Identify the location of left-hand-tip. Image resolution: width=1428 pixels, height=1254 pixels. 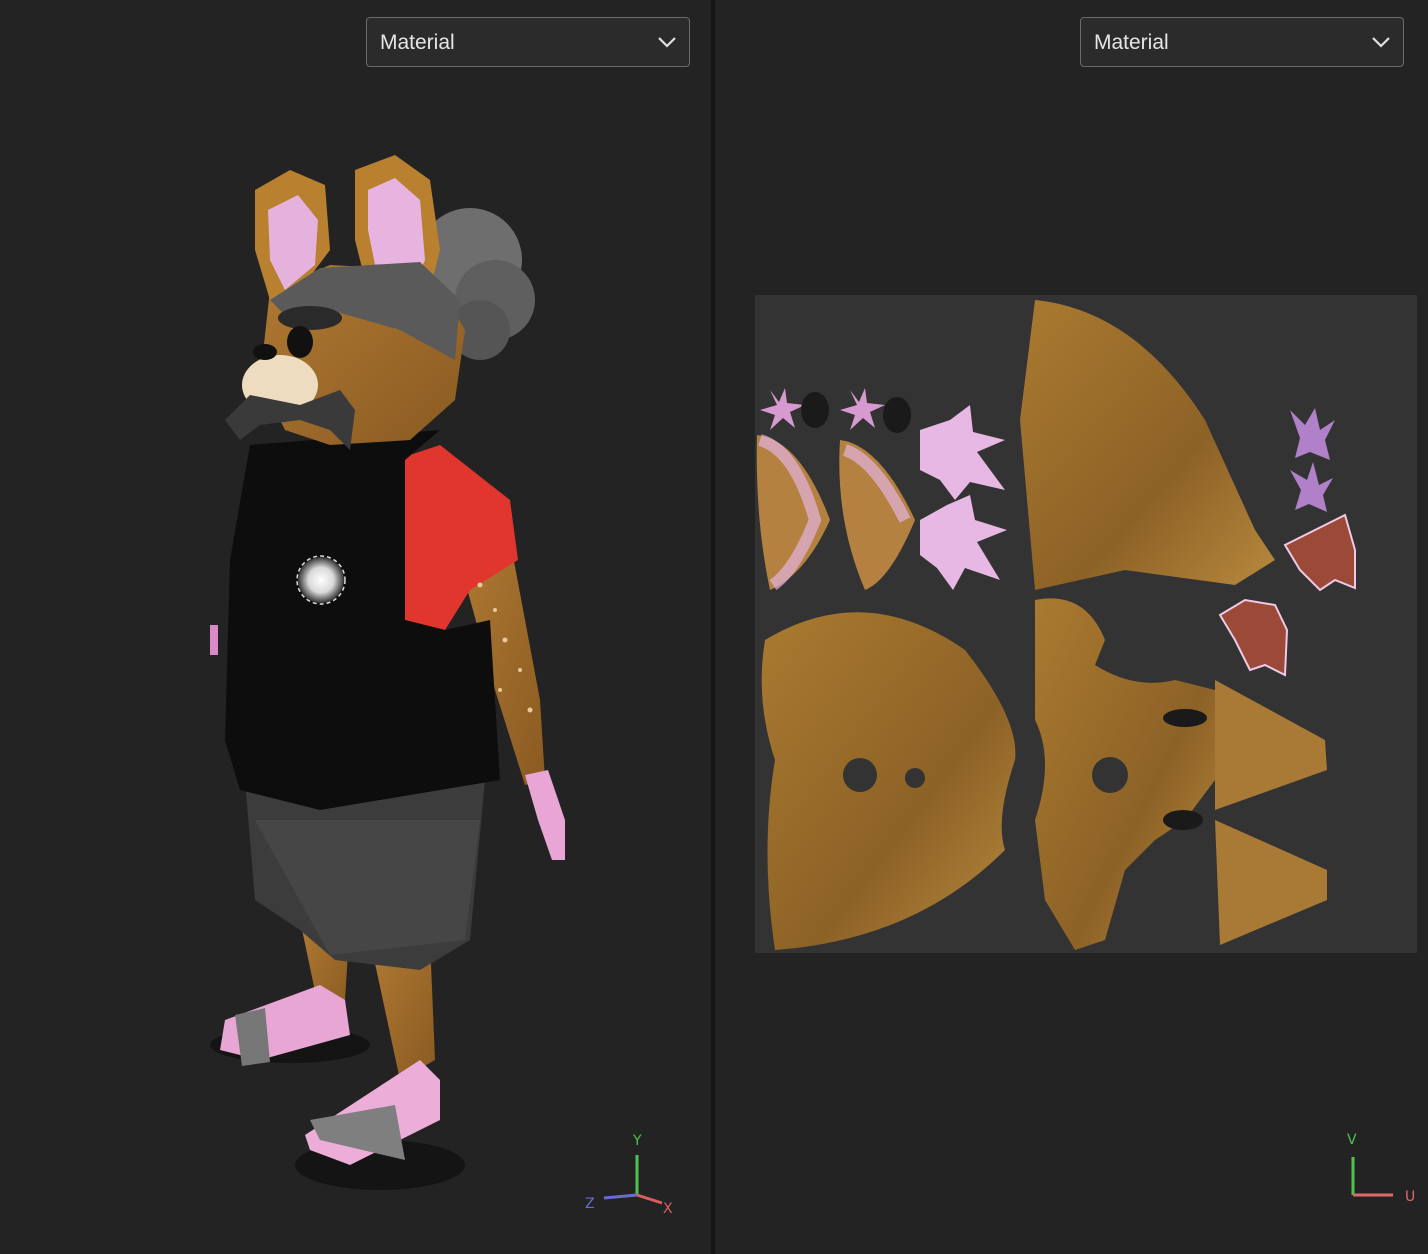
(214, 640).